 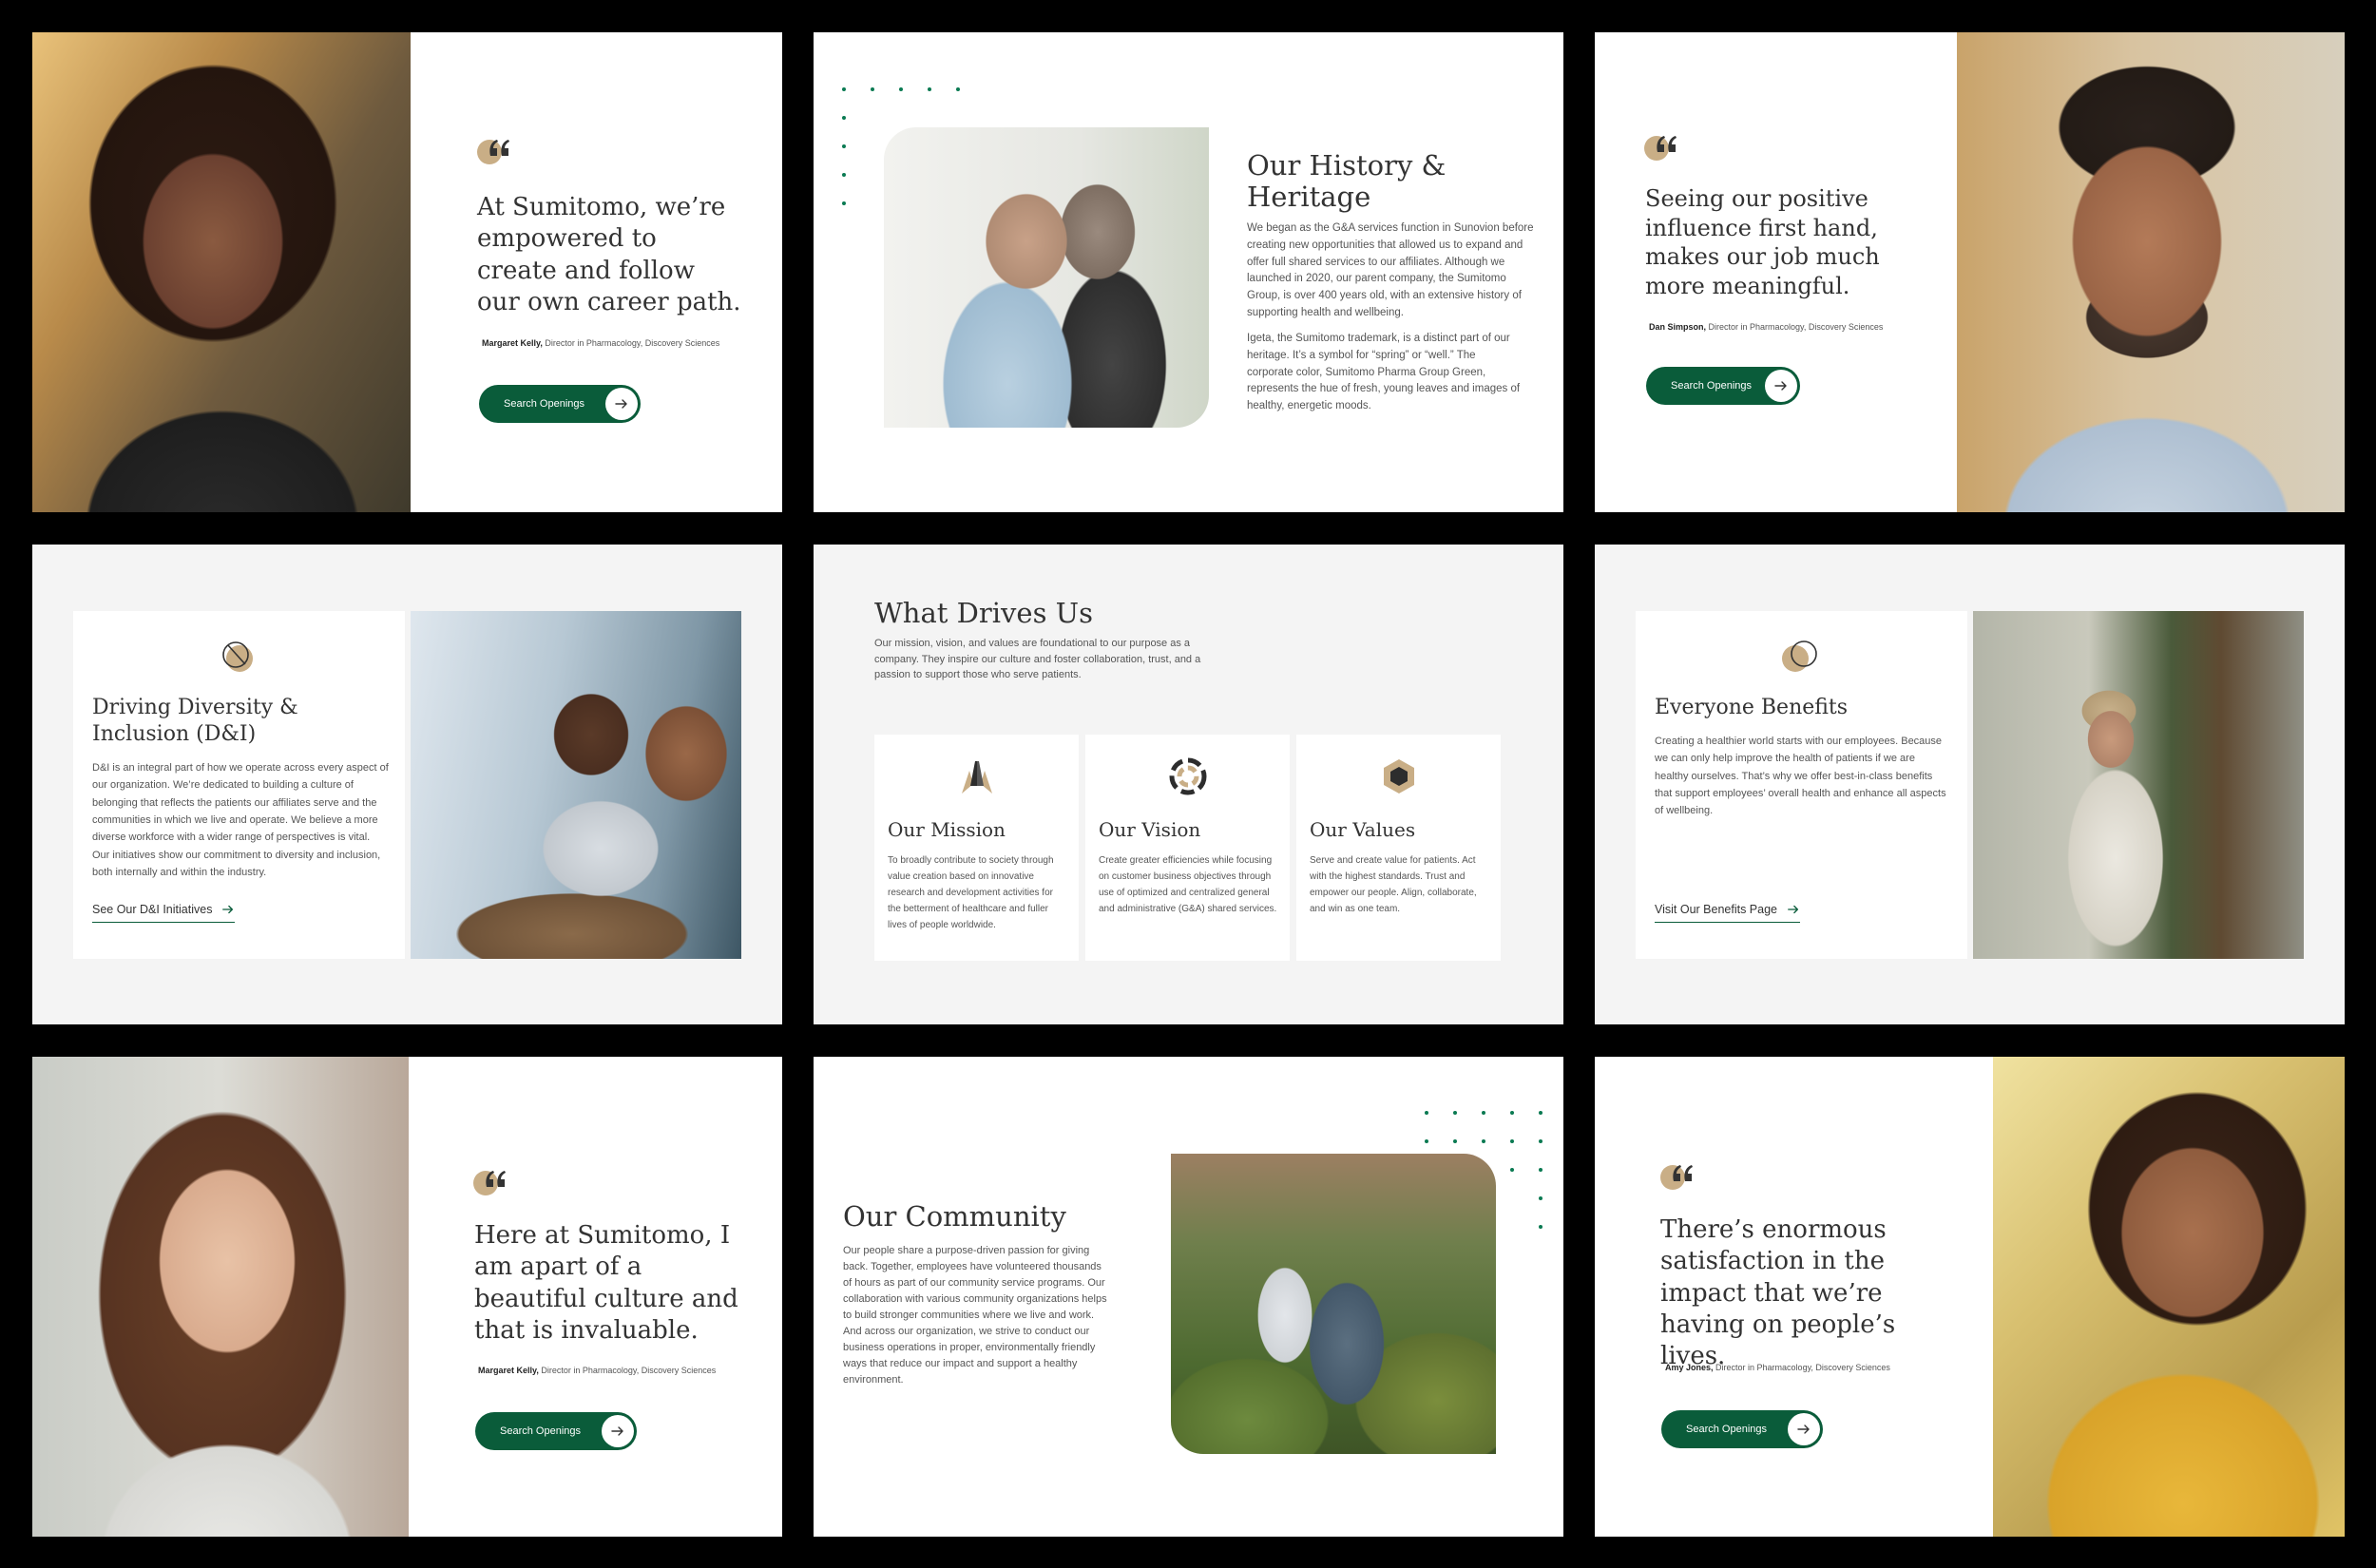 What do you see at coordinates (237, 657) in the screenshot?
I see `leaf-icon` at bounding box center [237, 657].